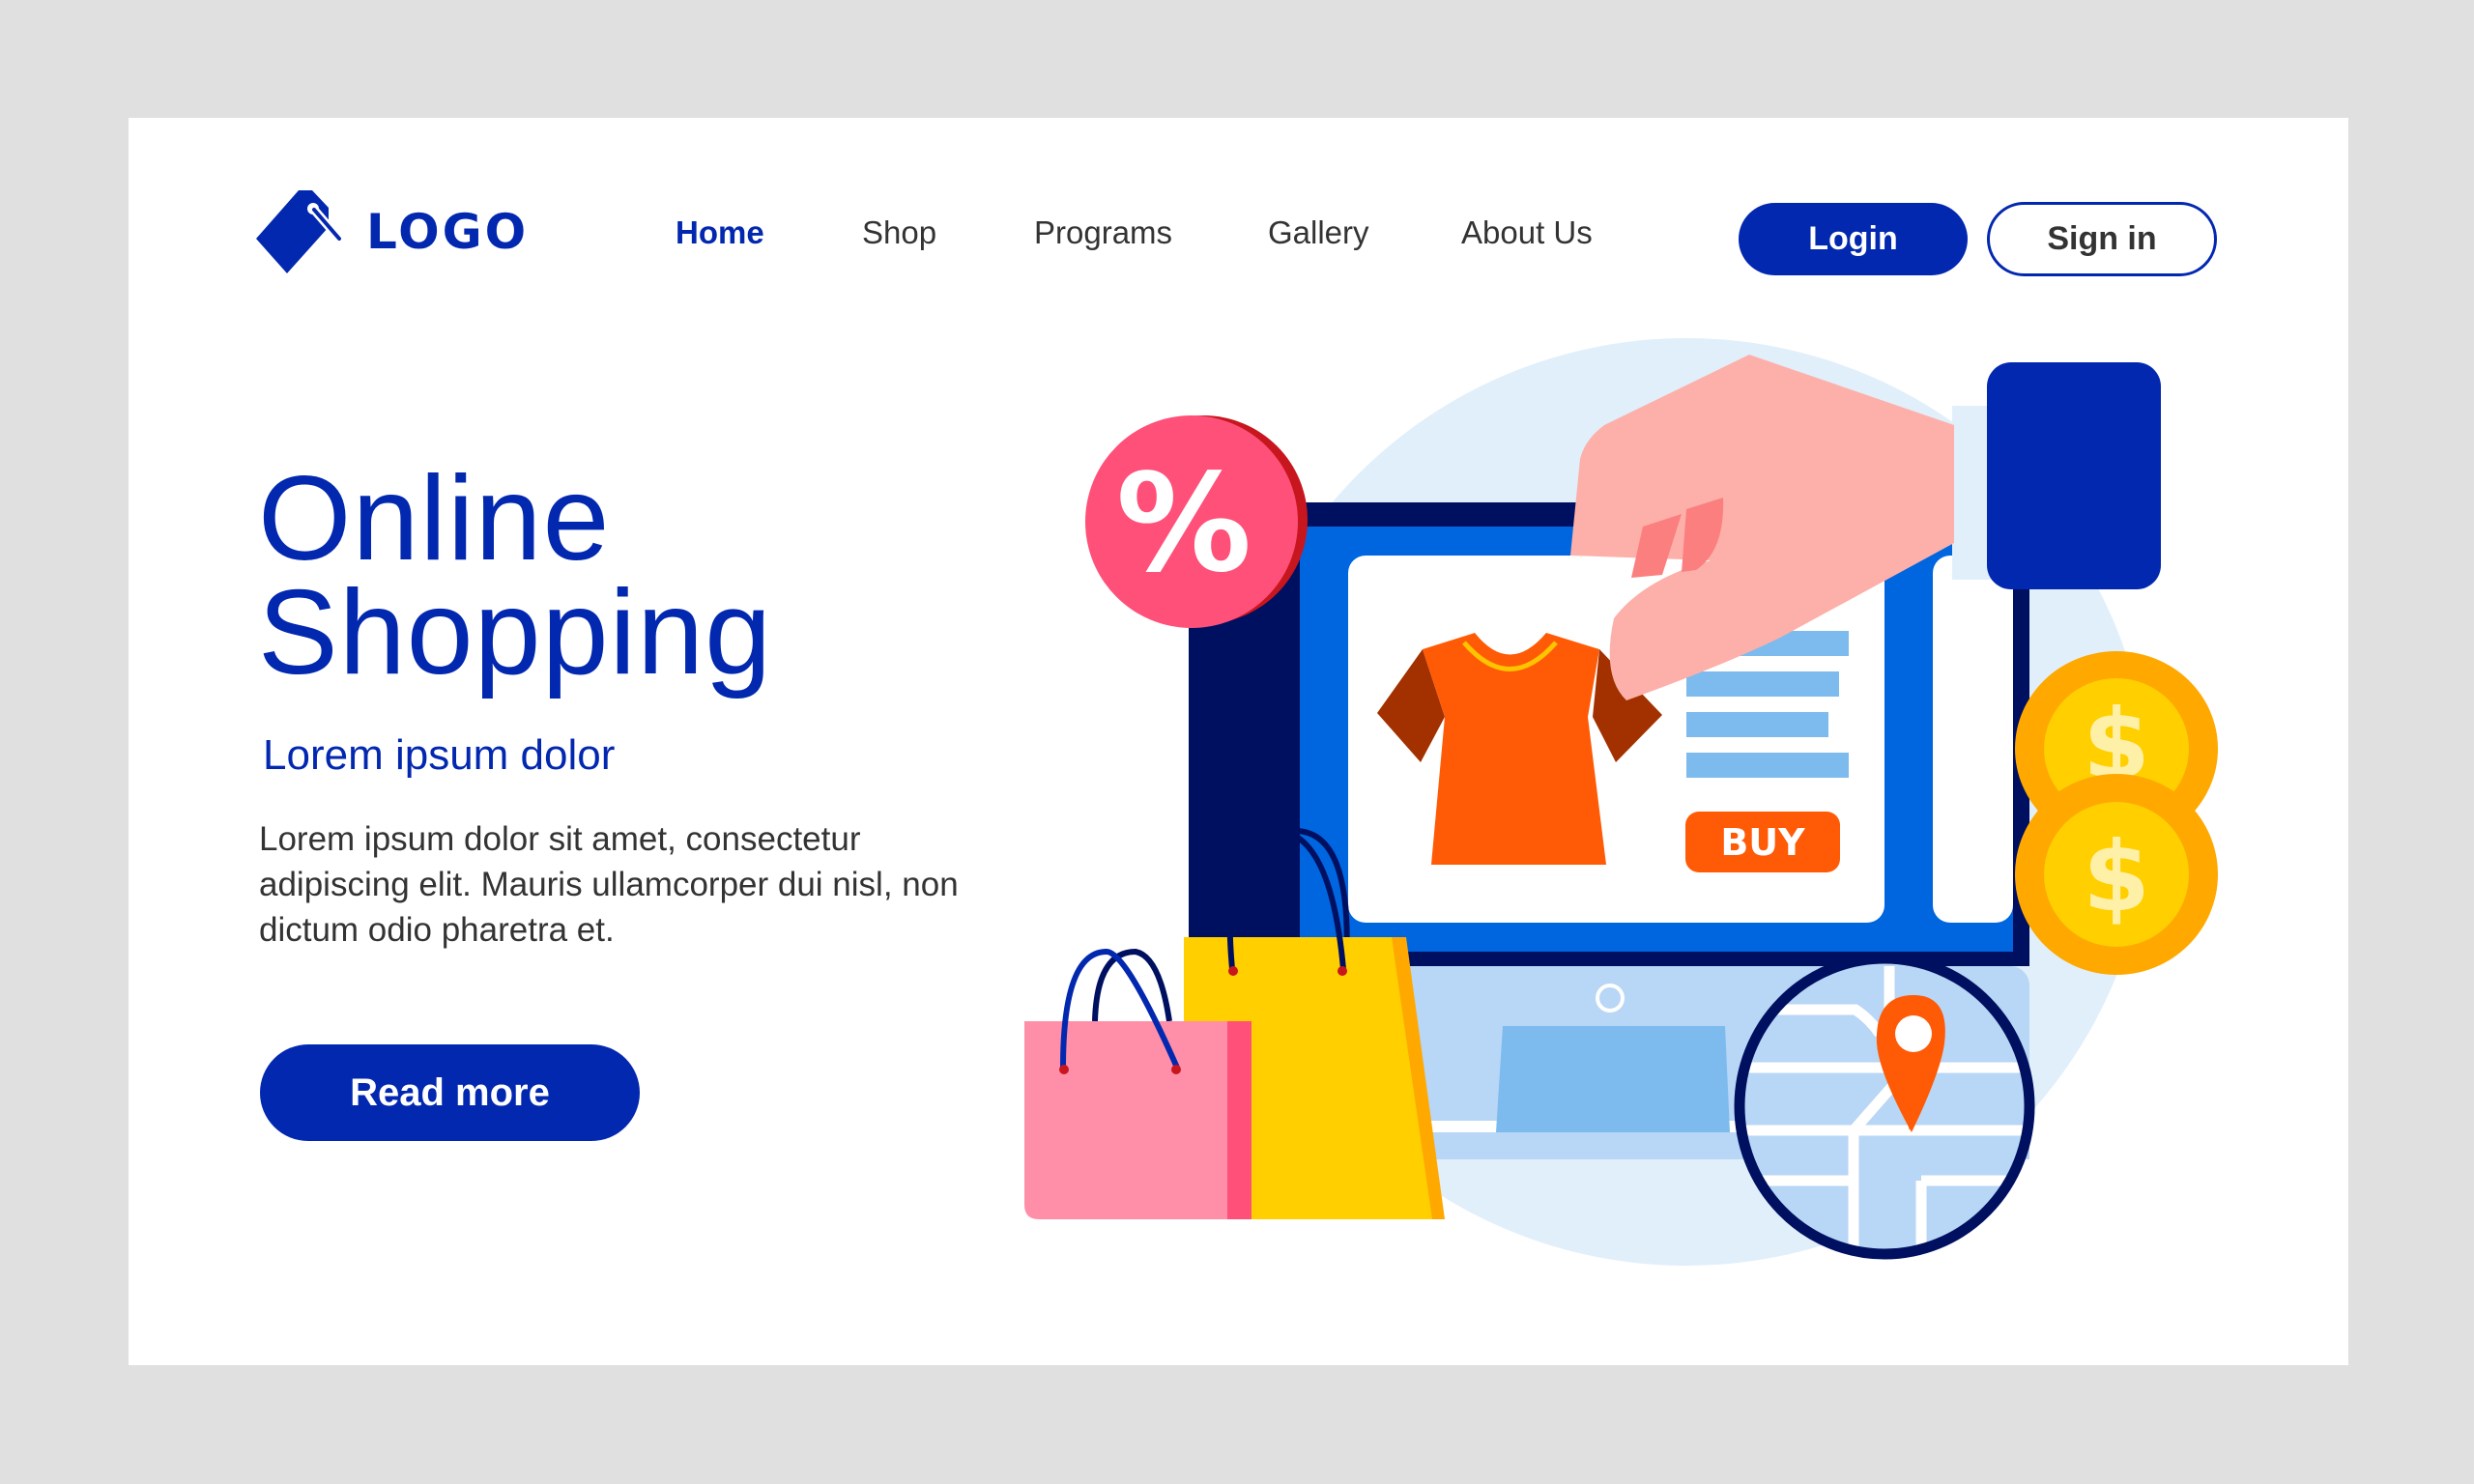 The image size is (2474, 1484). What do you see at coordinates (516, 633) in the screenshot?
I see `hero-title-line2: Shopping` at bounding box center [516, 633].